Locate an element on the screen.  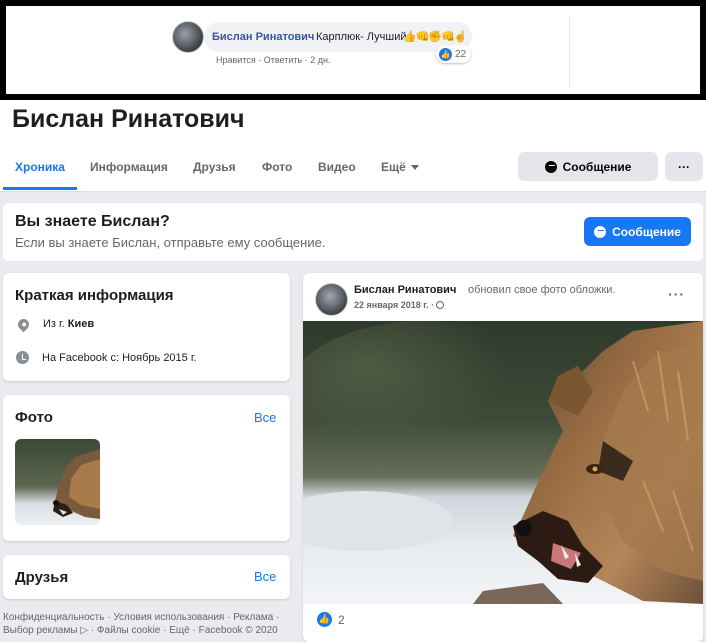
comment-reaction-summary: 👍 22 is located at coordinates (454, 54).